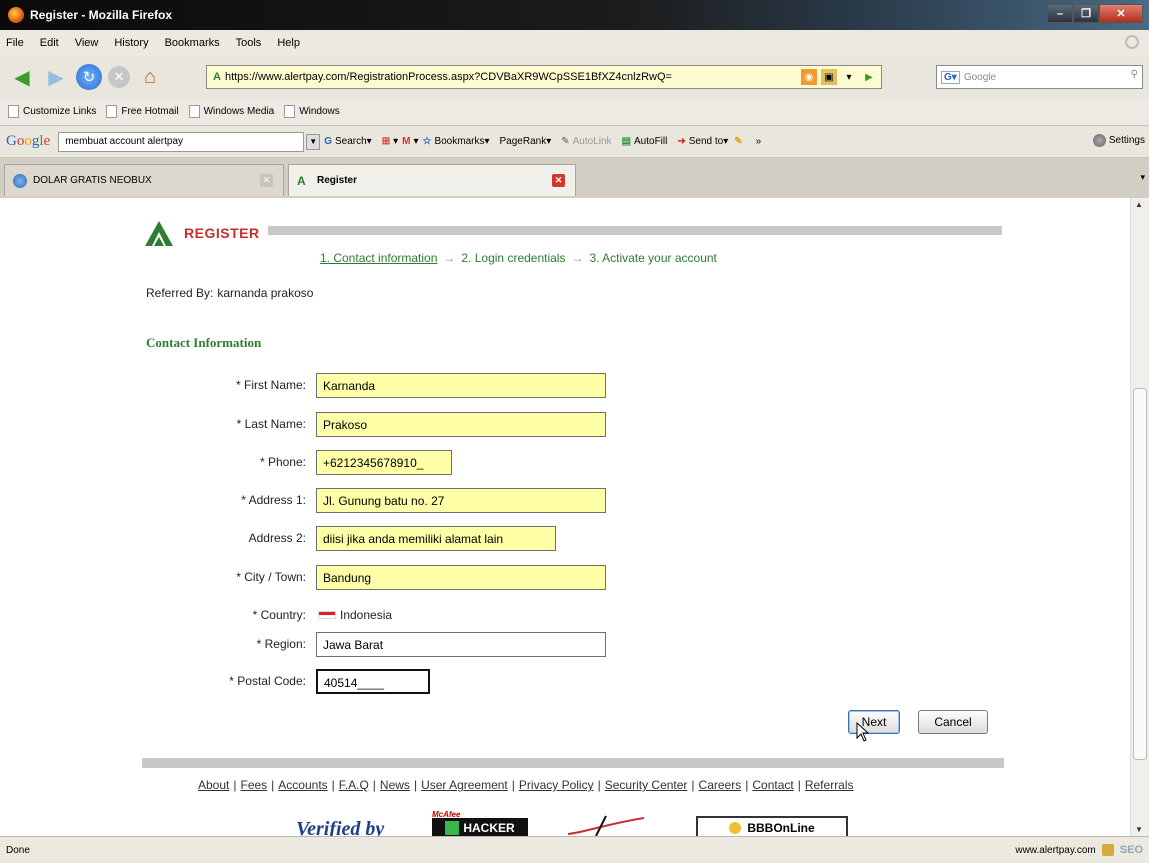 The height and width of the screenshot is (863, 1149). What do you see at coordinates (213, 785) in the screenshot?
I see `footer-link-about: About` at bounding box center [213, 785].